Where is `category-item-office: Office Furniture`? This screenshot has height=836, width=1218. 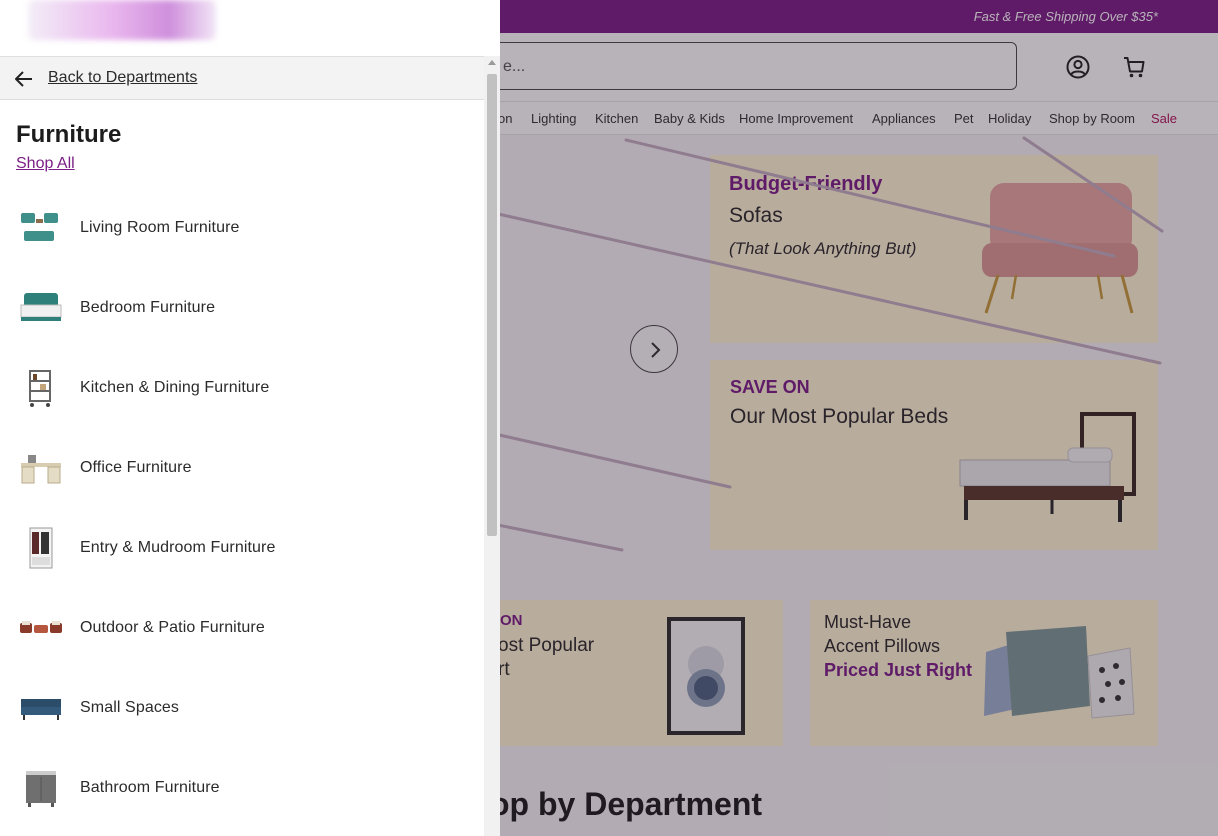 category-item-office: Office Furniture is located at coordinates (242, 473).